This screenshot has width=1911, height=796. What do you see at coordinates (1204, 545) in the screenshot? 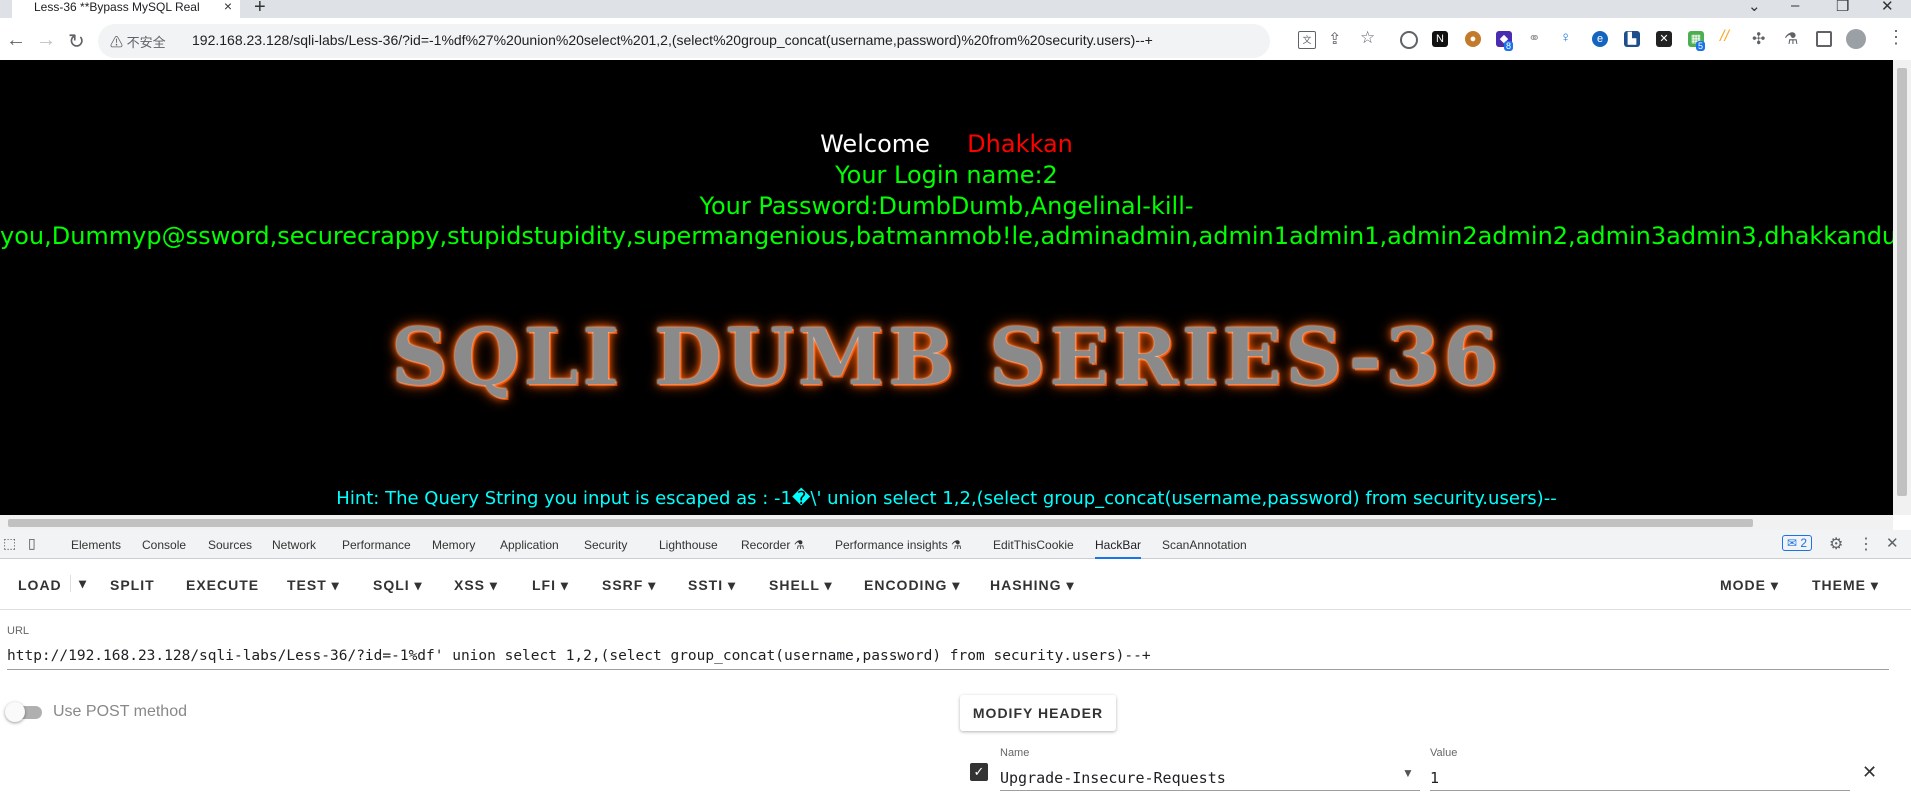
I see `devtools-tab-scanannotation: ScanAnnotation` at bounding box center [1204, 545].